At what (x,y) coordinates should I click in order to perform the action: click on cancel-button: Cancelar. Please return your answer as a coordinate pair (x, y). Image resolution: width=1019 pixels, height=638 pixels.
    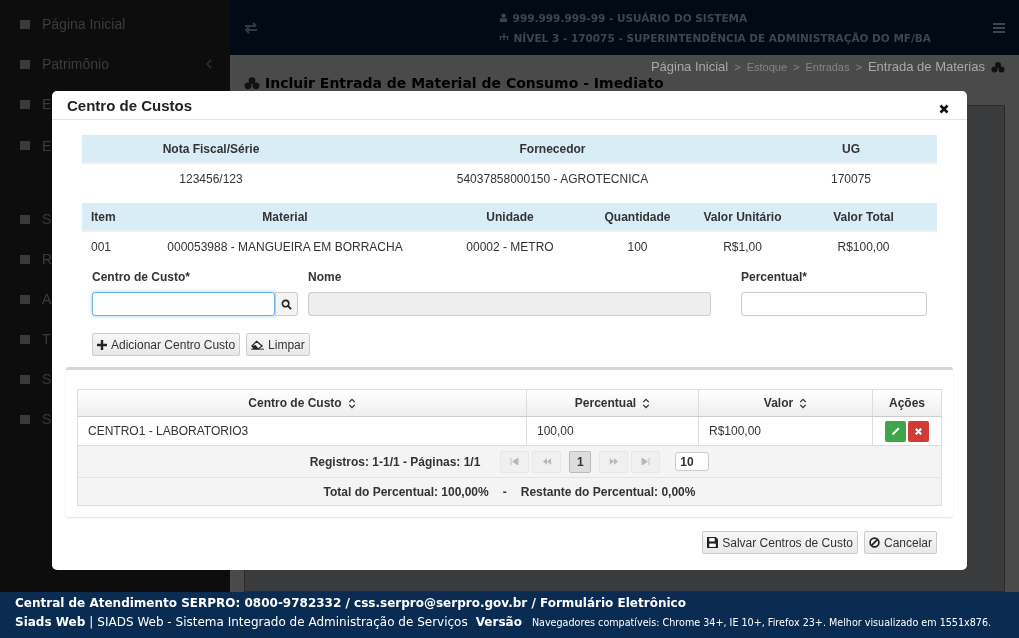
    Looking at the image, I should click on (900, 542).